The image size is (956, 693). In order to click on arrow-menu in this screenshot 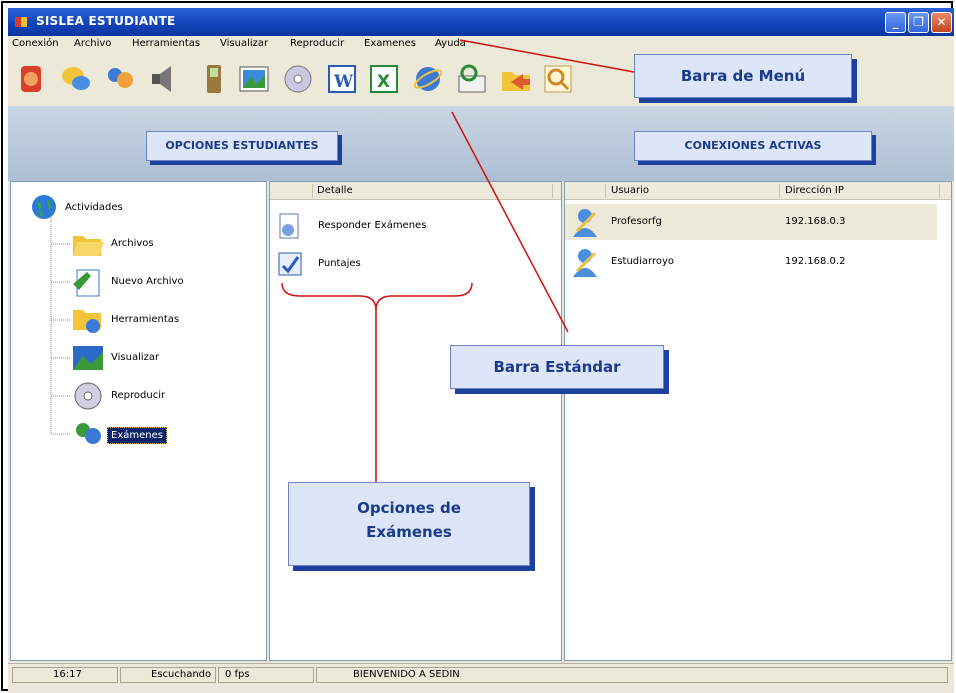, I will do `click(547, 56)`.